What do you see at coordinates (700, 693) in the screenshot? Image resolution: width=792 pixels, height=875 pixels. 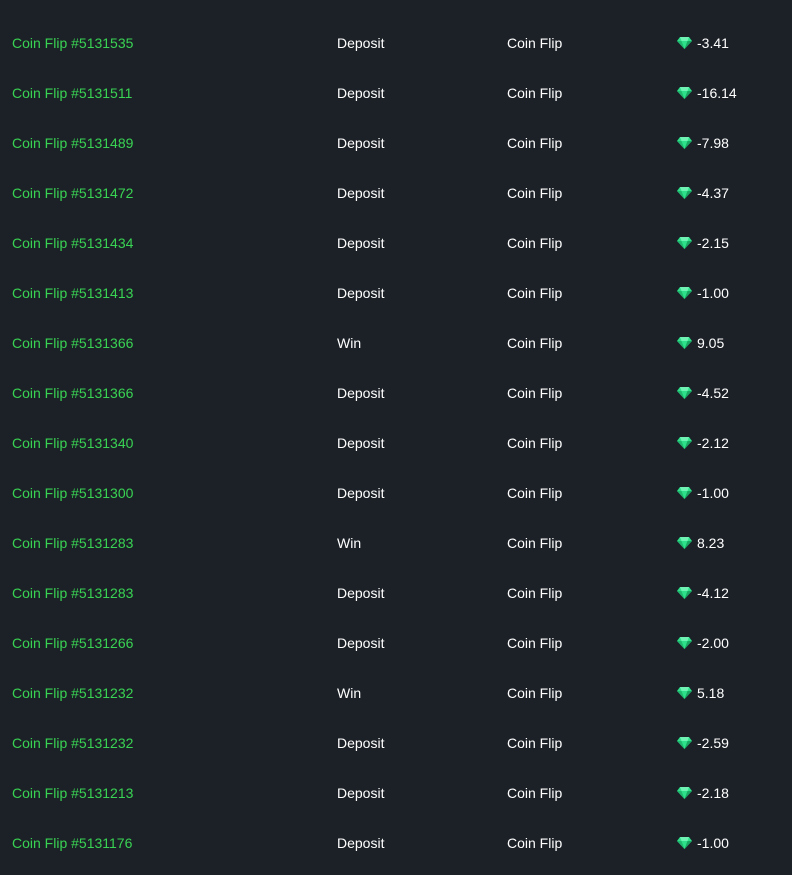 I see `transaction-amount: 5.18` at bounding box center [700, 693].